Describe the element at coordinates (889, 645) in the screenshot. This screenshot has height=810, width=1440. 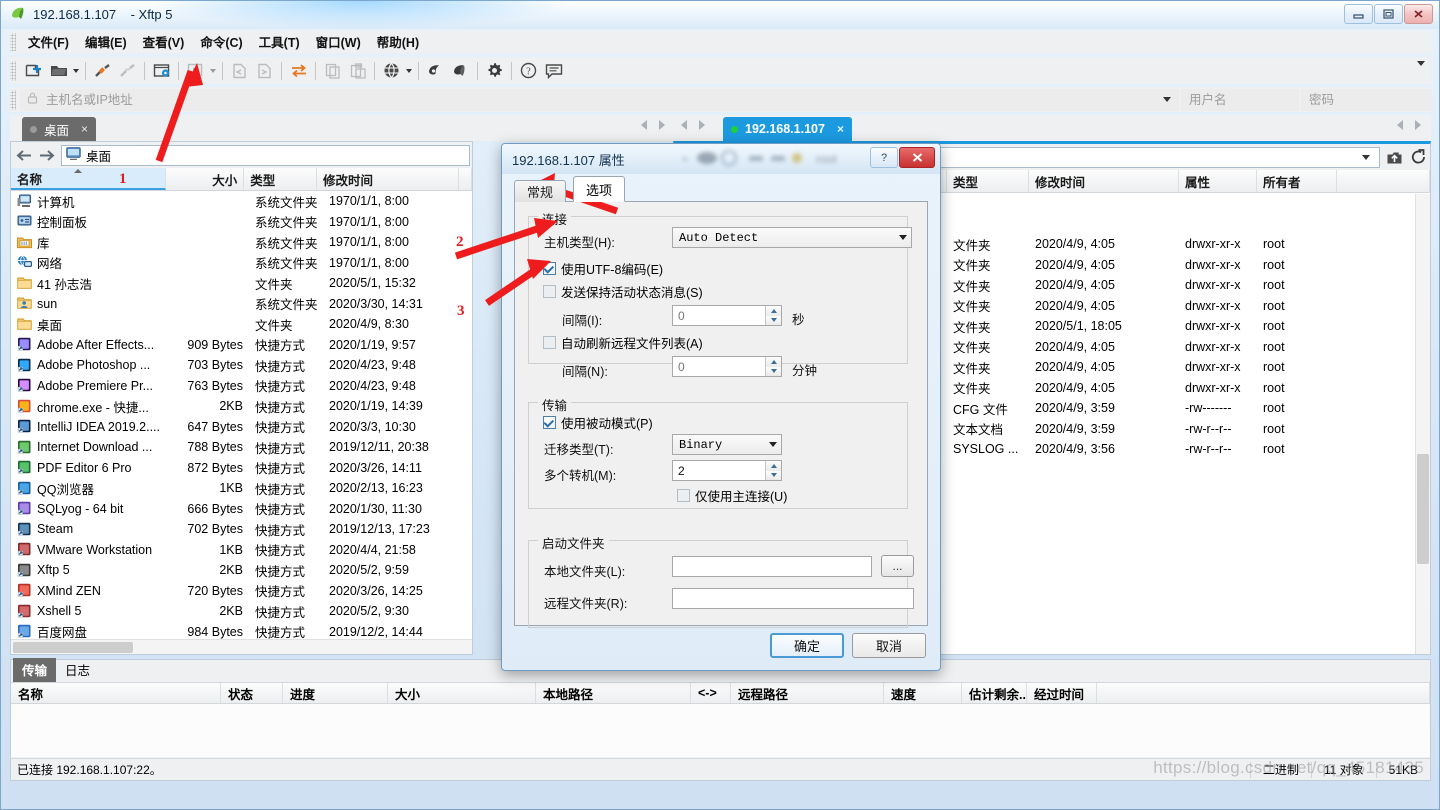
I see `cancel-button: 取消` at that location.